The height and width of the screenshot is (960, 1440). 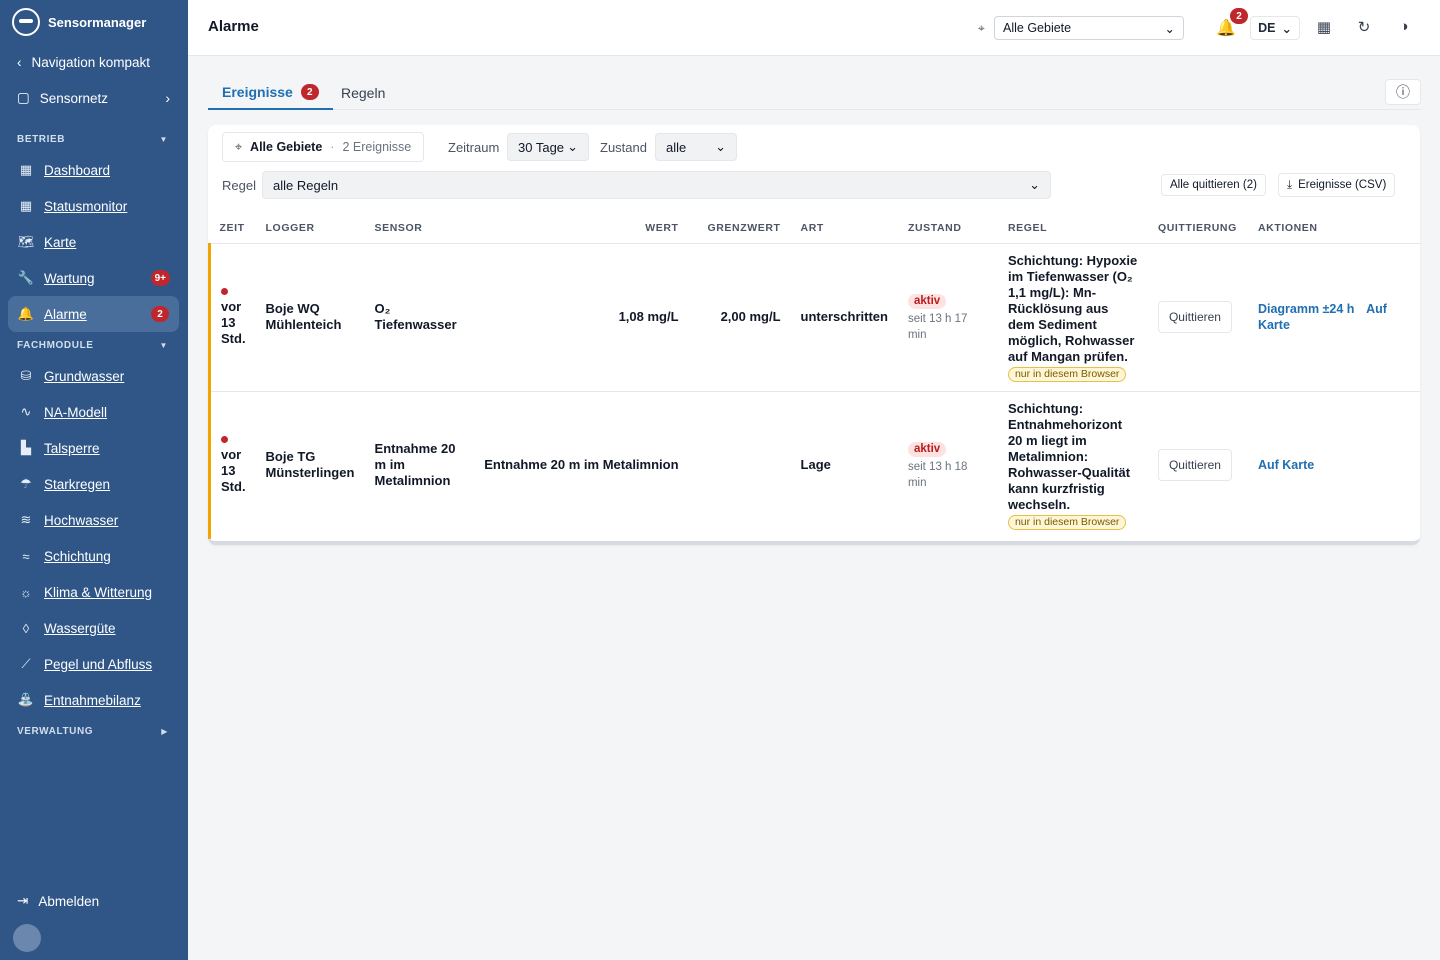 I want to click on sidebar-item-label: Karte, so click(x=60, y=242).